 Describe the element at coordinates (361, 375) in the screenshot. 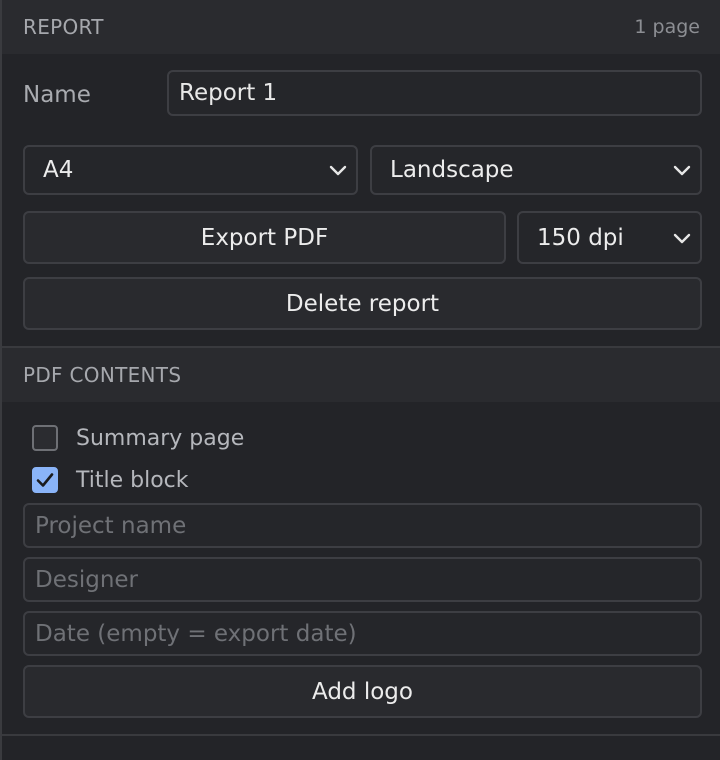

I see `pdf-contents-section-header: PDF CONTENTS` at that location.